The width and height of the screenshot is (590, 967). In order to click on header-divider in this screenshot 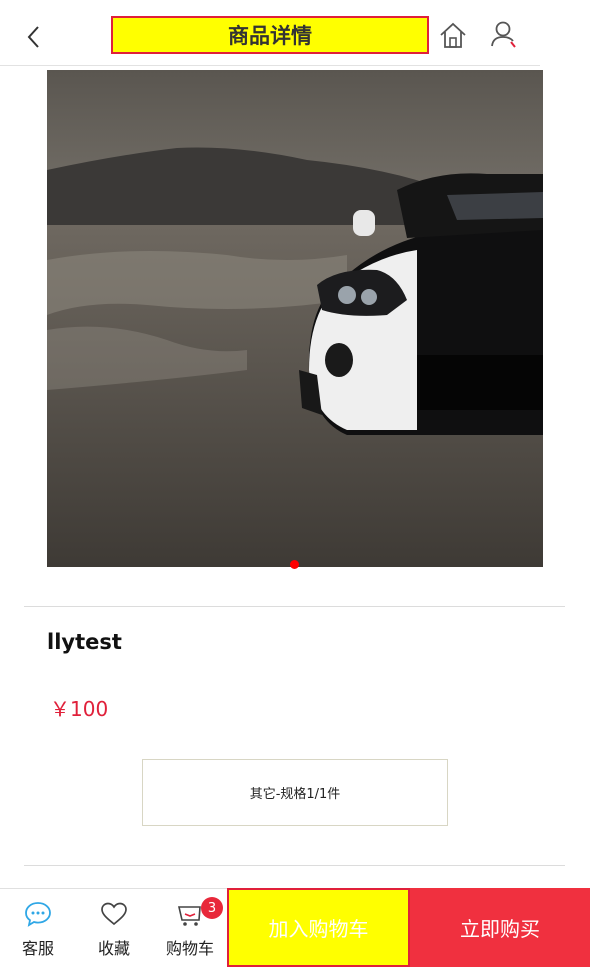, I will do `click(270, 65)`.